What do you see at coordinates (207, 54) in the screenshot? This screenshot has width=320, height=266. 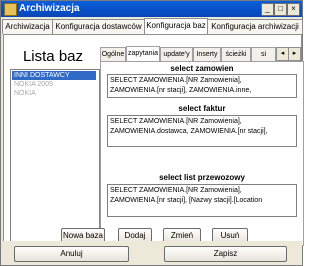 I see `subtab-inserty: Inserty` at bounding box center [207, 54].